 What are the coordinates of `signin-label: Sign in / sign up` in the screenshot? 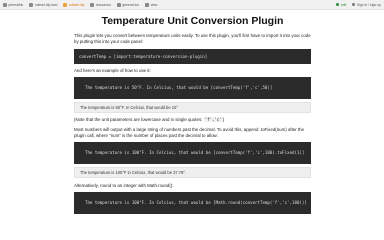 It's located at (368, 4).